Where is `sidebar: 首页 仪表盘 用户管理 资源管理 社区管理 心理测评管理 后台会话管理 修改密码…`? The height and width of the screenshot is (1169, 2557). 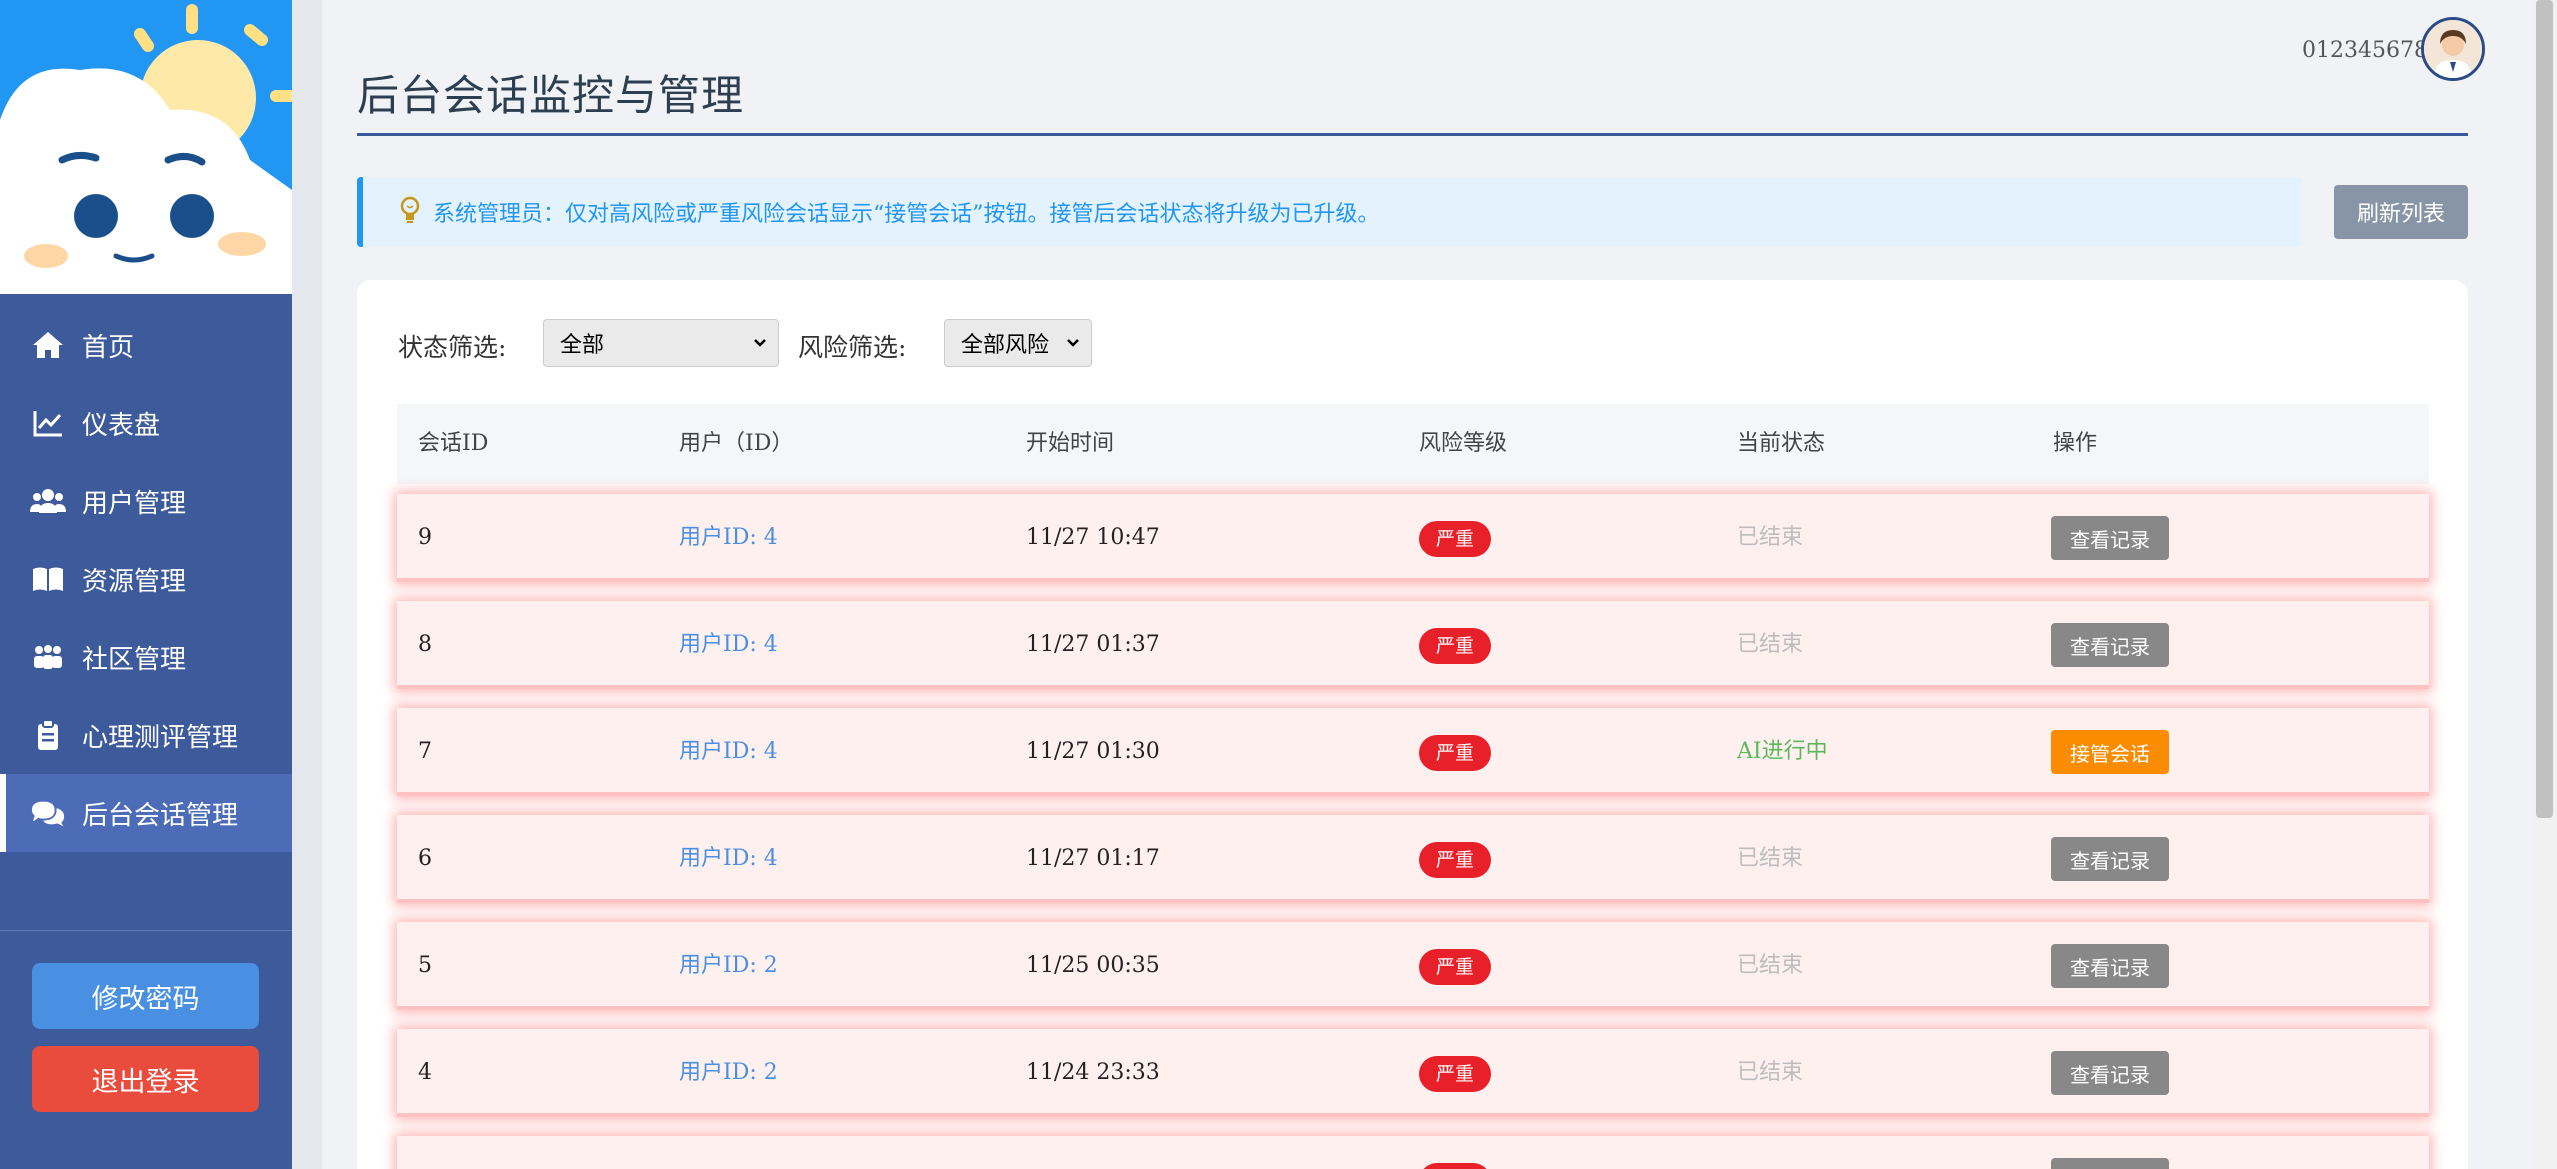
sidebar: 首页 仪表盘 用户管理 资源管理 社区管理 心理测评管理 后台会话管理 修改密码… is located at coordinates (146, 584).